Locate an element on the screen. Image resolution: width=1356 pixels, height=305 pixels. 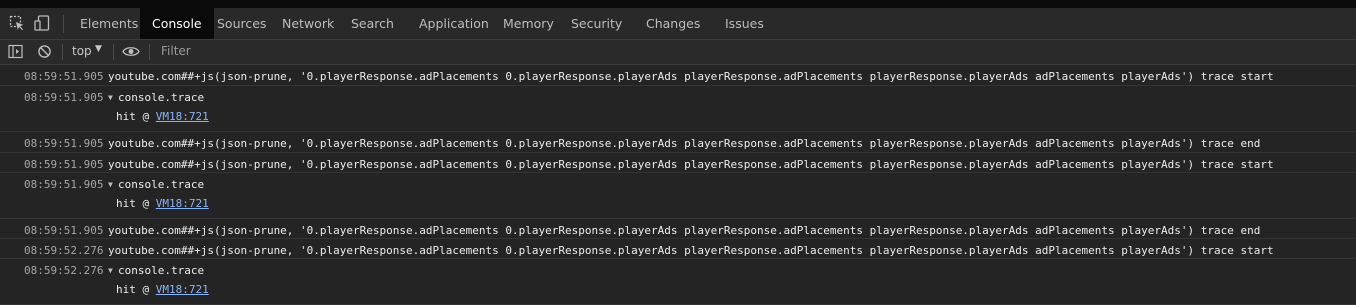
console-toolbar: top ▼ is located at coordinates (678, 52).